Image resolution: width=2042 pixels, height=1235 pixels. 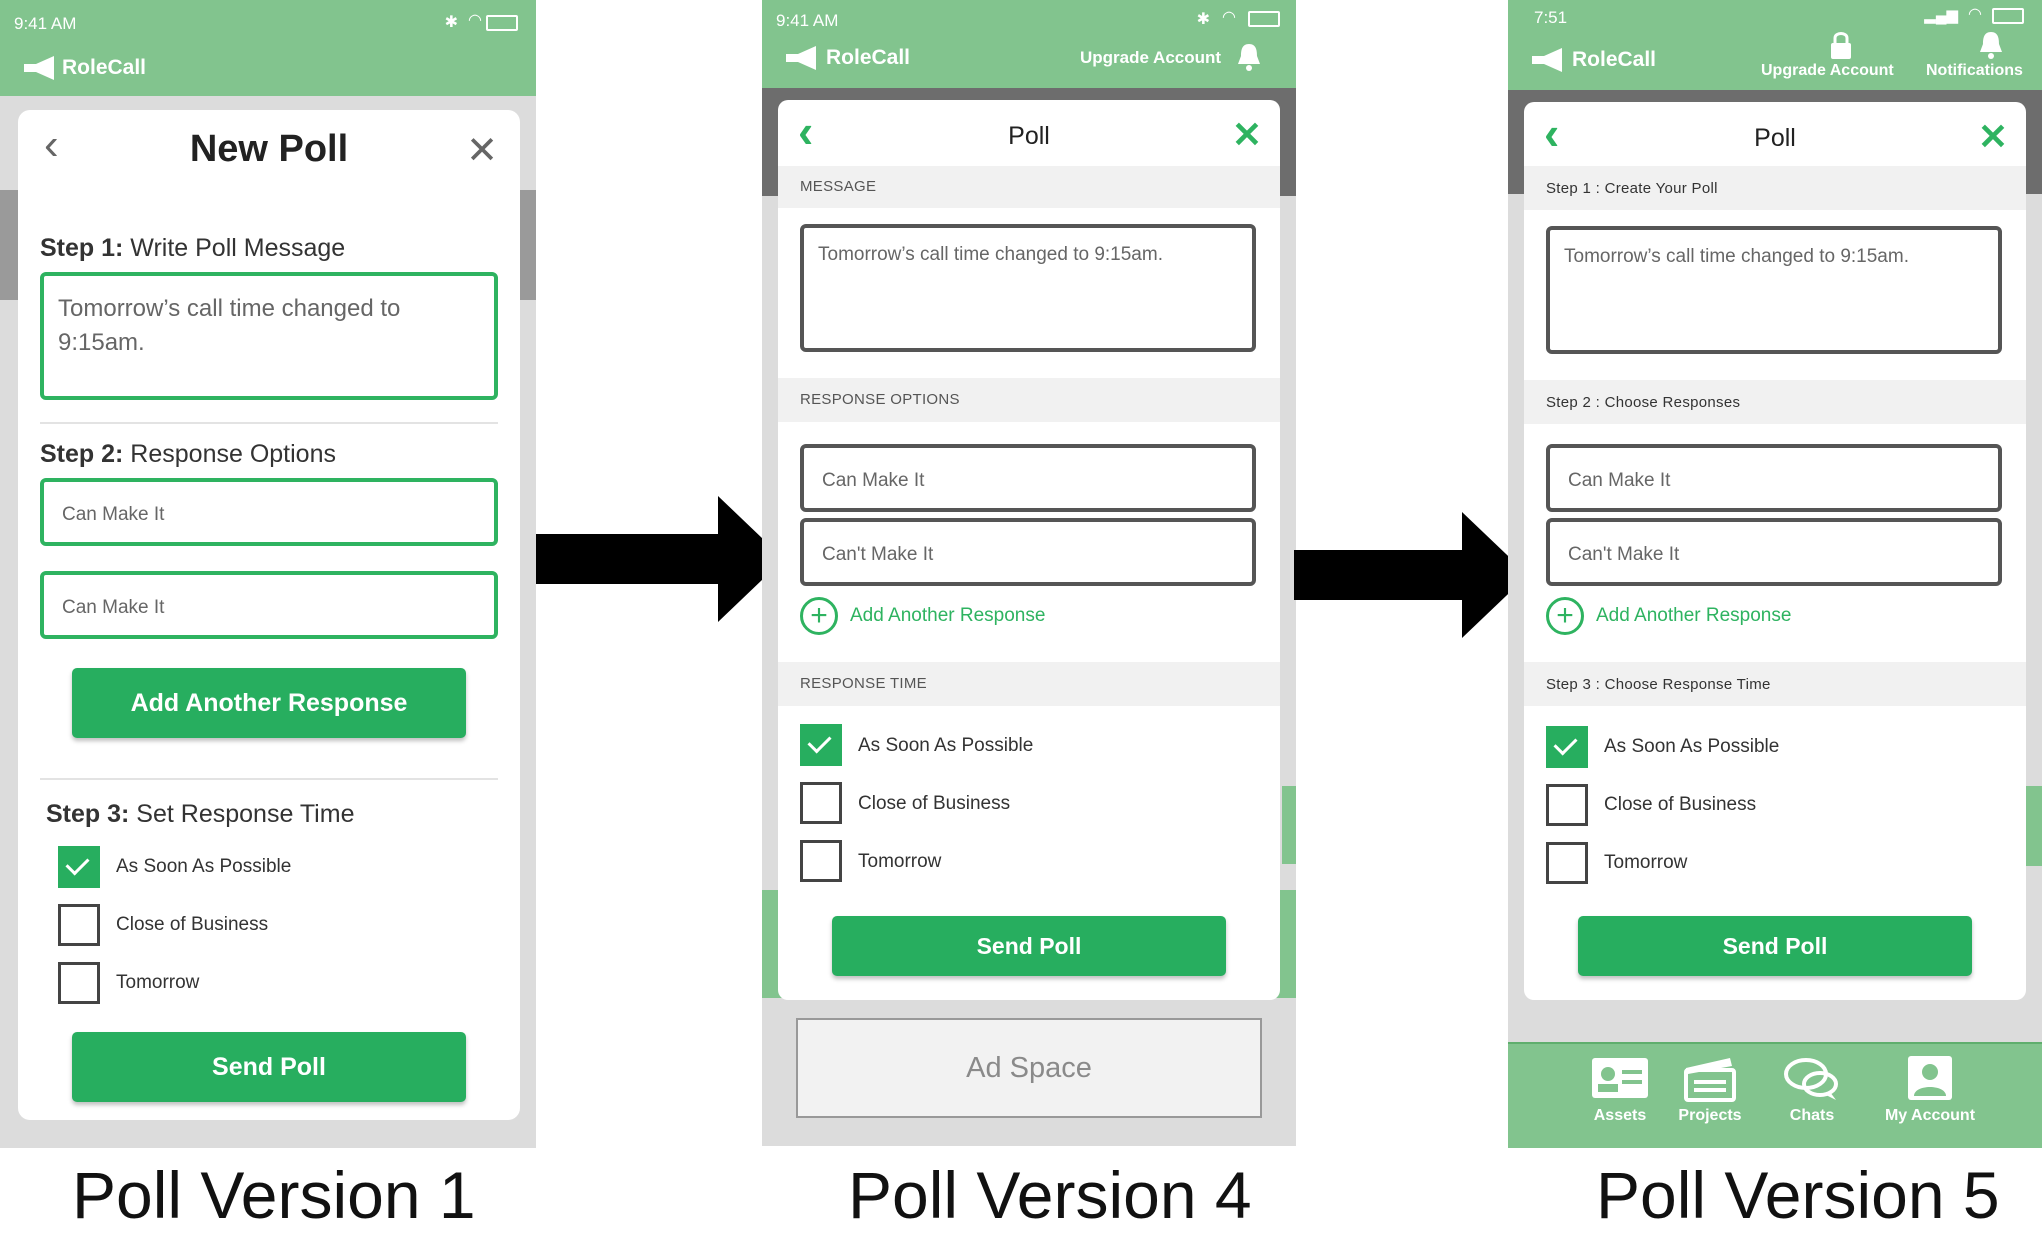 I want to click on tab-my-account: My Account, so click(x=1930, y=1089).